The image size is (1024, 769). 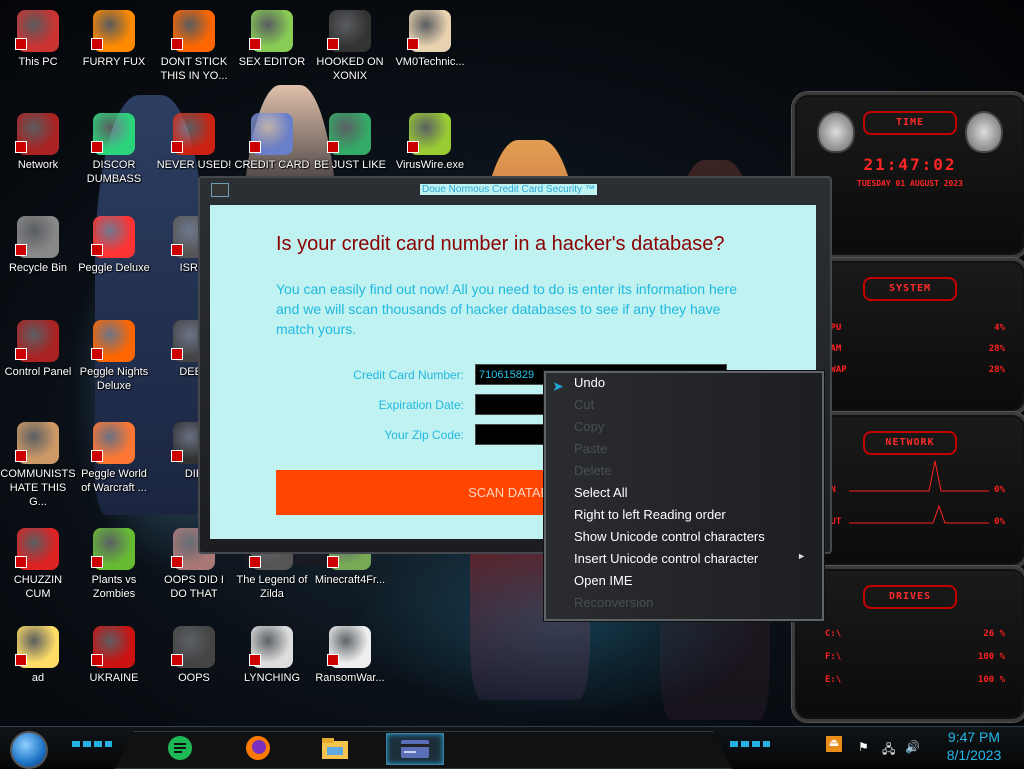 I want to click on context-menu-item: Delete, so click(x=694, y=474).